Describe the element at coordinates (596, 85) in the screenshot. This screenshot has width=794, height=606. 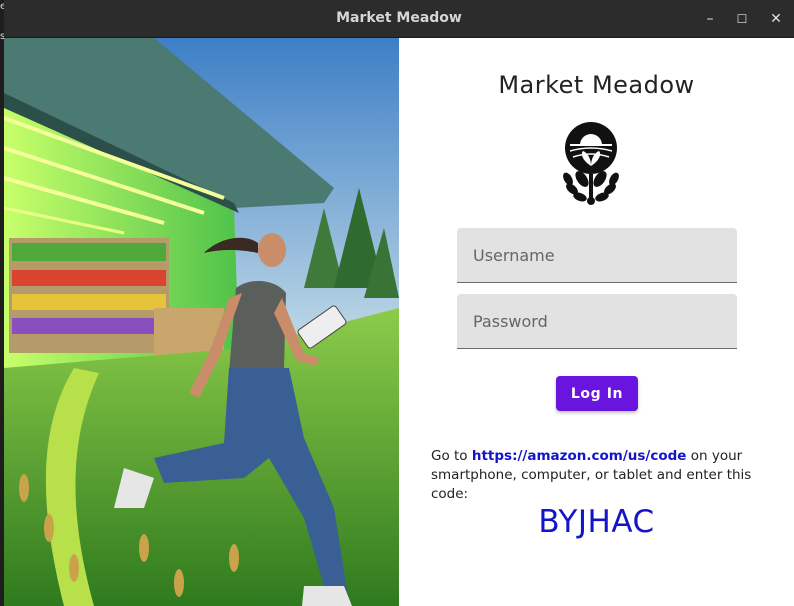
I see `app-title: Market Meadow` at that location.